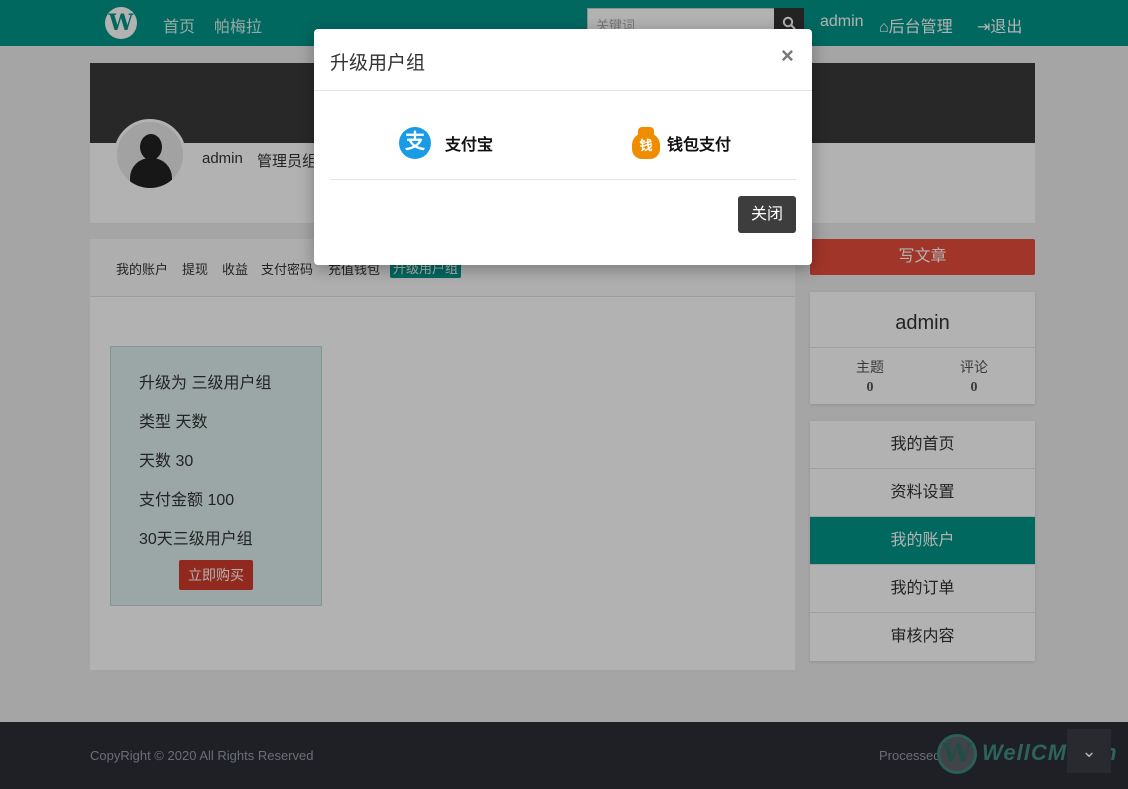 The image size is (1128, 789). What do you see at coordinates (469, 145) in the screenshot?
I see `pay-option-alipay-label: 支付宝` at bounding box center [469, 145].